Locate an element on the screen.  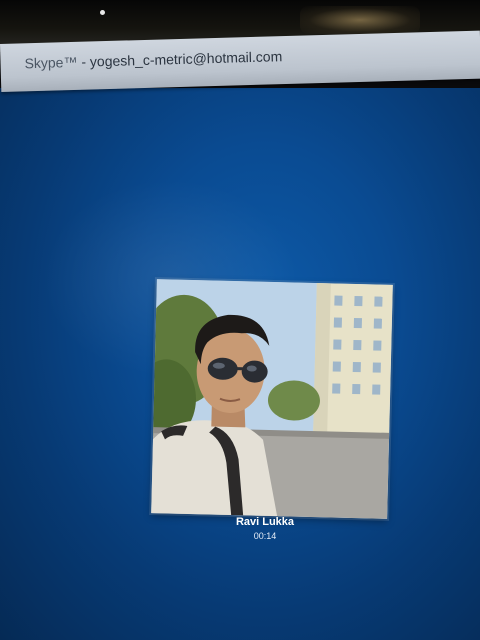
caller-name: Ravi Lukka is located at coordinates (265, 522).